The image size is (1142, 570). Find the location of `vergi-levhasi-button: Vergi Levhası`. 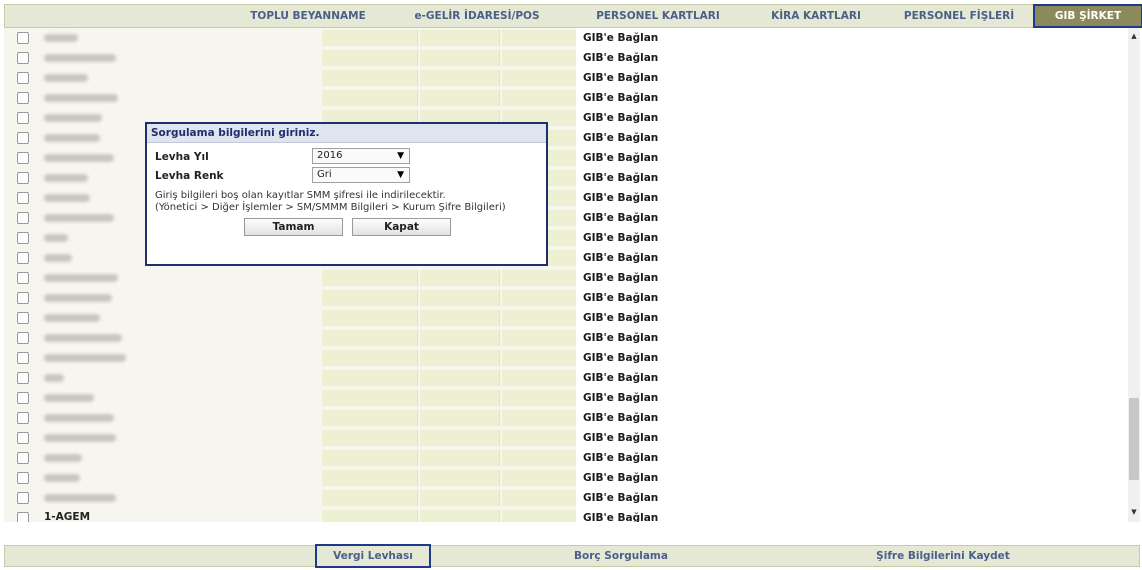

vergi-levhasi-button: Vergi Levhası is located at coordinates (373, 556).